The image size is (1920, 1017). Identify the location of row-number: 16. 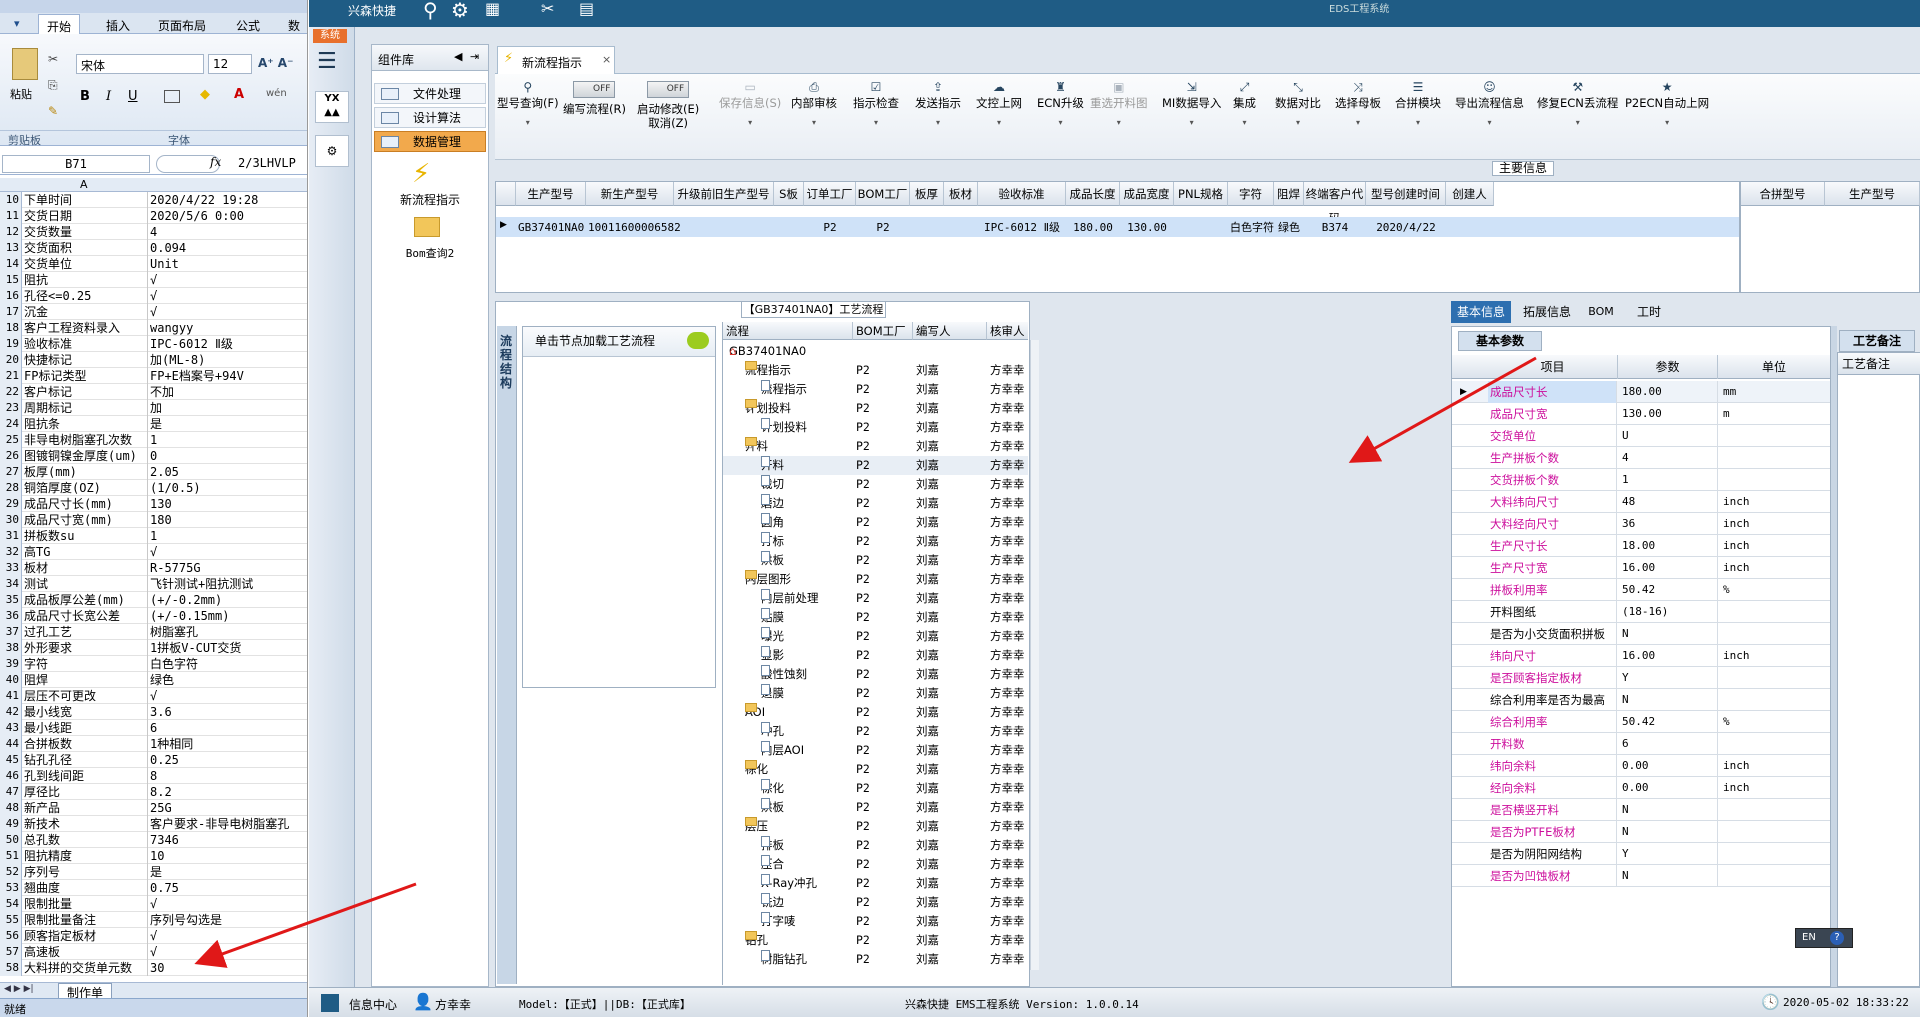
(11, 296).